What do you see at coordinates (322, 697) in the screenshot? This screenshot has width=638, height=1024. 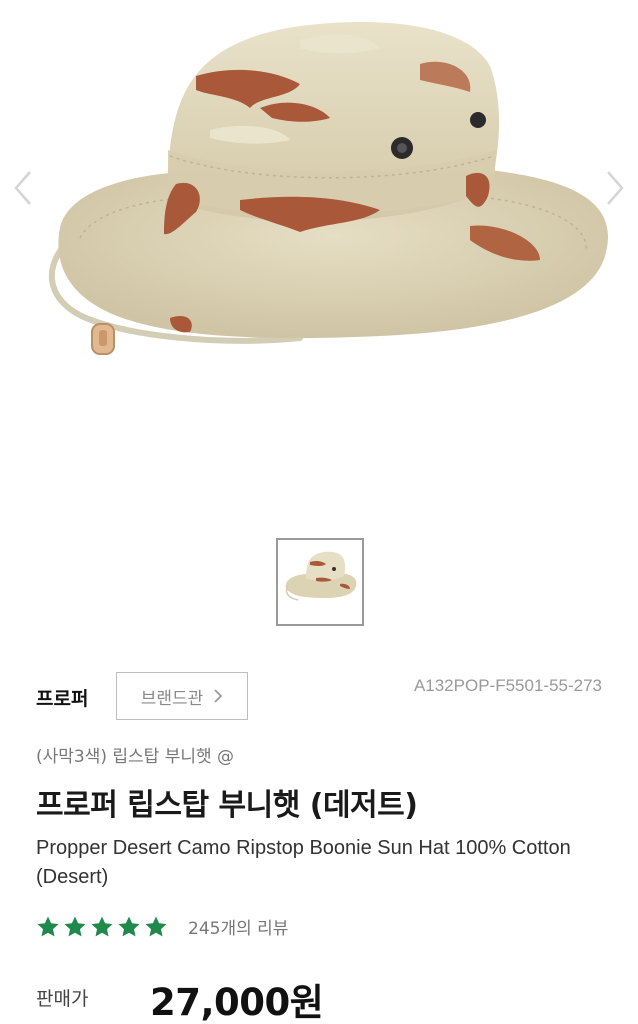 I see `brand-row: 프로퍼 브랜드관 A132POP-F5501-55-273` at bounding box center [322, 697].